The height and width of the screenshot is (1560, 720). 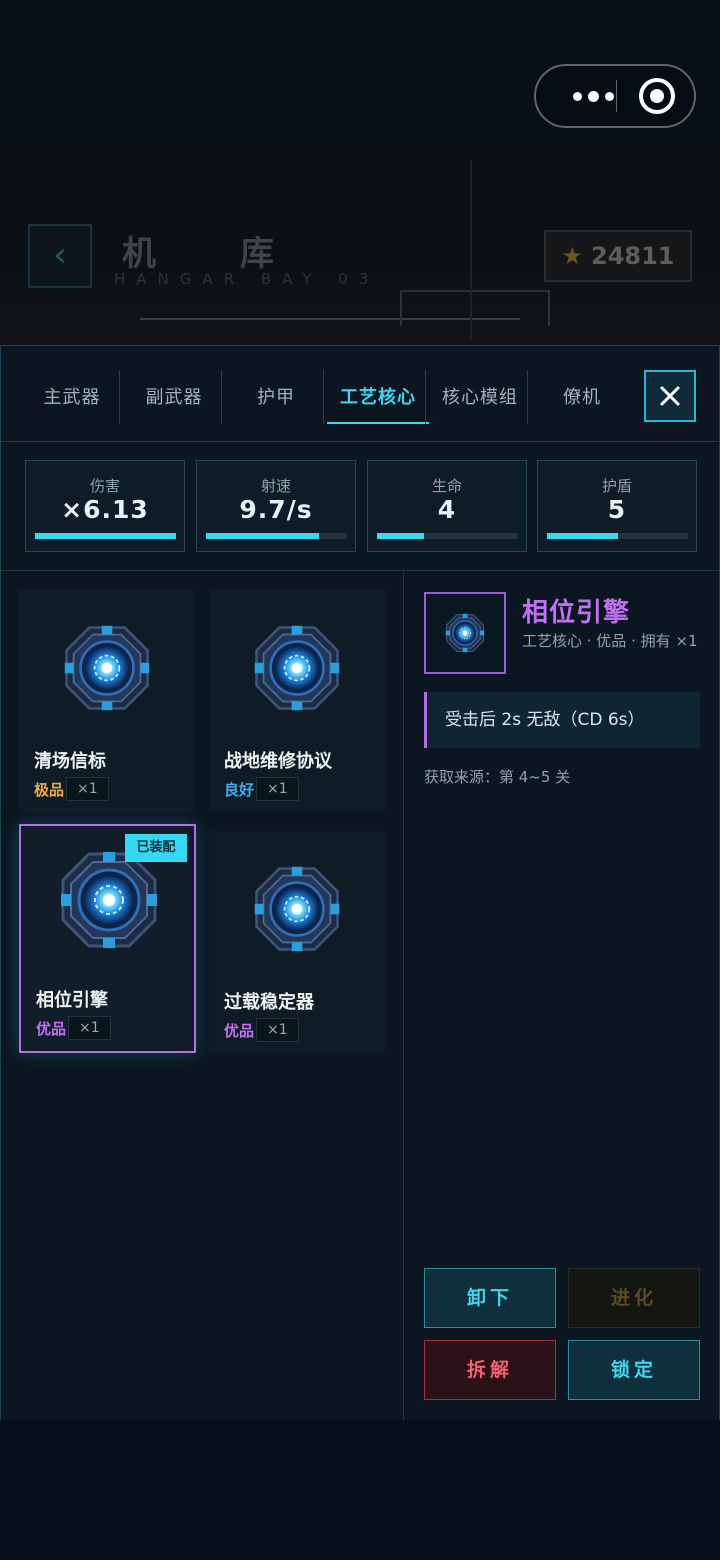 I want to click on close-panel-button, so click(x=670, y=396).